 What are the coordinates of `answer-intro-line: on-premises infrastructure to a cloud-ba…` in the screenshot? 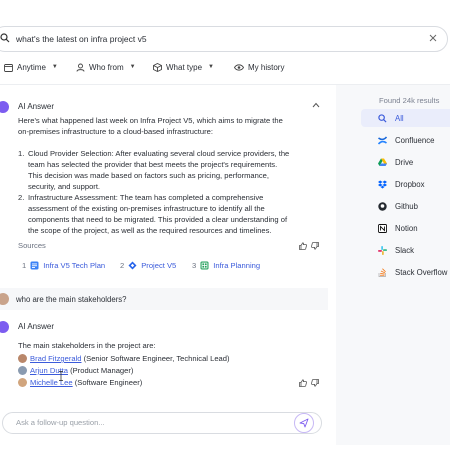 It's located at (115, 131).